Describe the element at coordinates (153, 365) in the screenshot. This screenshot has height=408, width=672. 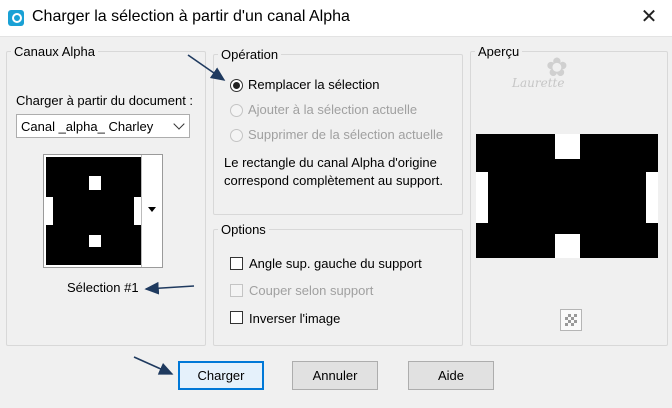
I see `arrow-to-load-icon` at that location.